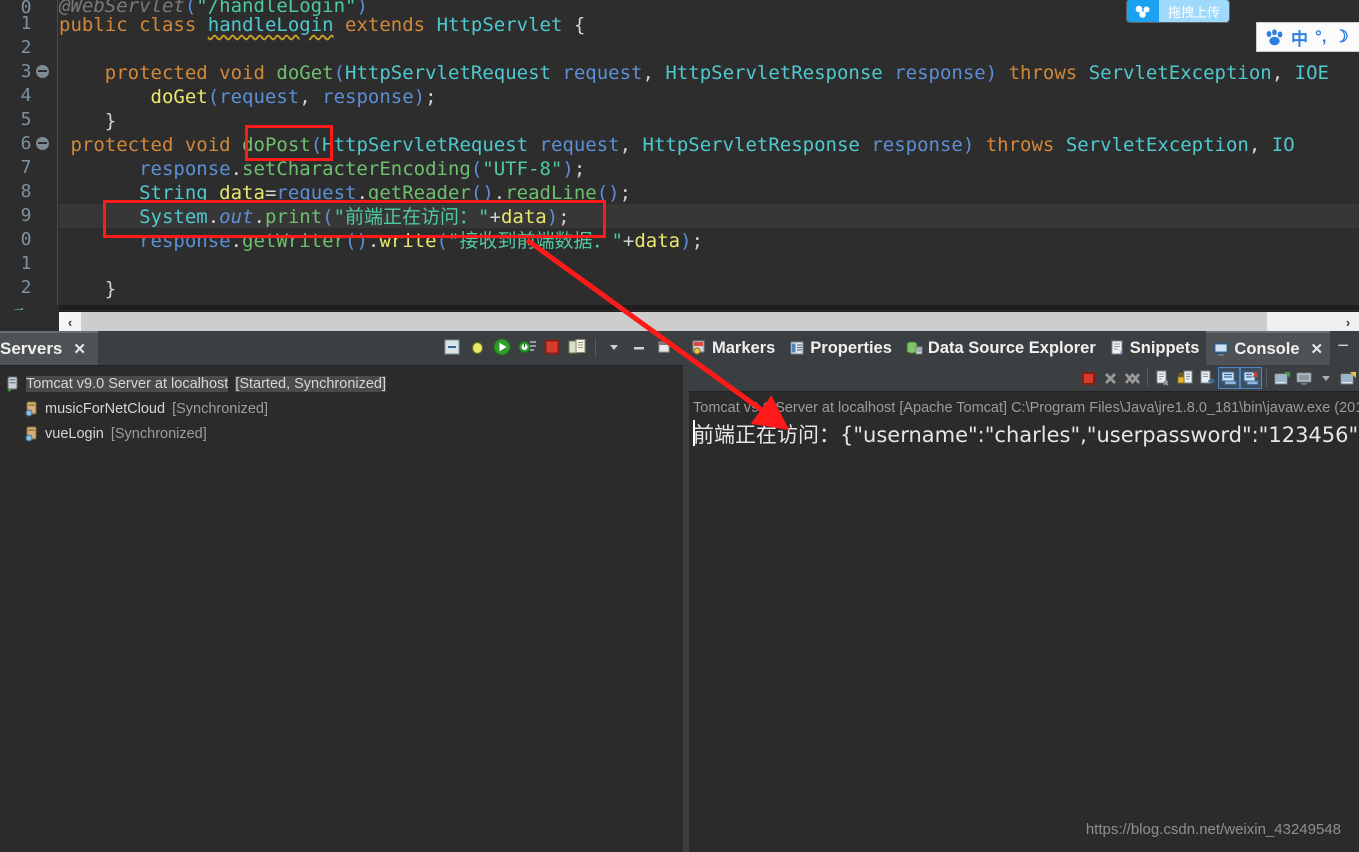 Image resolution: width=1359 pixels, height=852 pixels. I want to click on module-name: musicForNetCloud, so click(105, 409).